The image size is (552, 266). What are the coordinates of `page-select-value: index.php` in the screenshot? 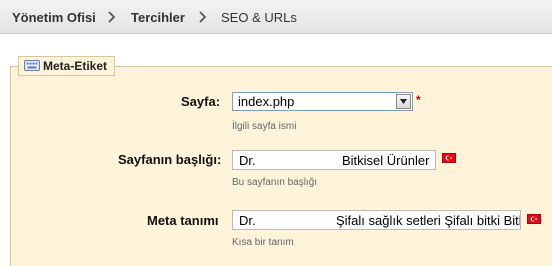 It's located at (266, 101).